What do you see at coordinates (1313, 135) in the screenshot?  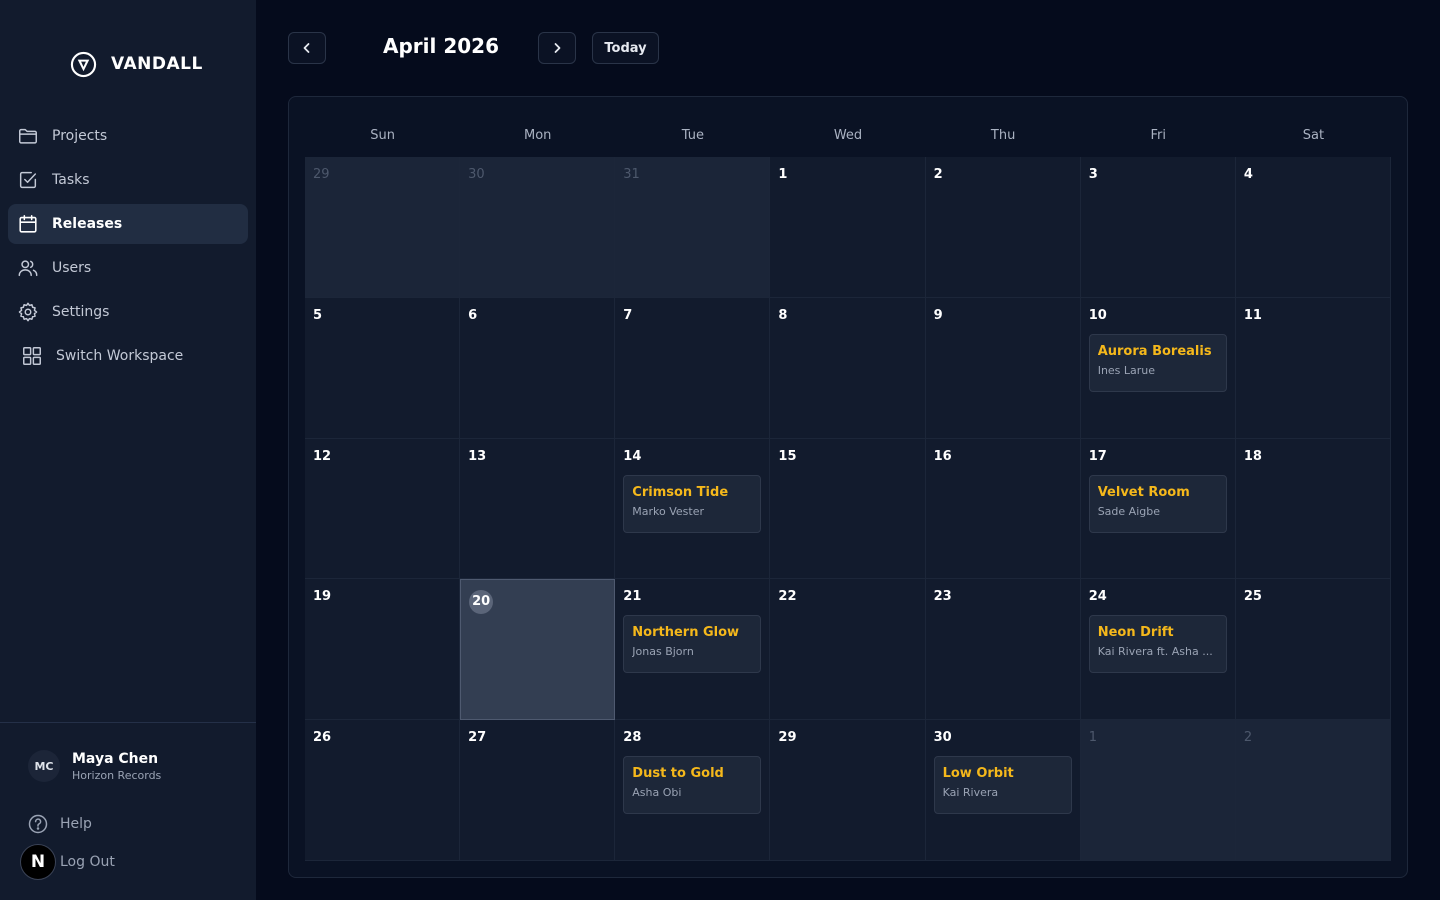 I see `weekday-label: Sat` at bounding box center [1313, 135].